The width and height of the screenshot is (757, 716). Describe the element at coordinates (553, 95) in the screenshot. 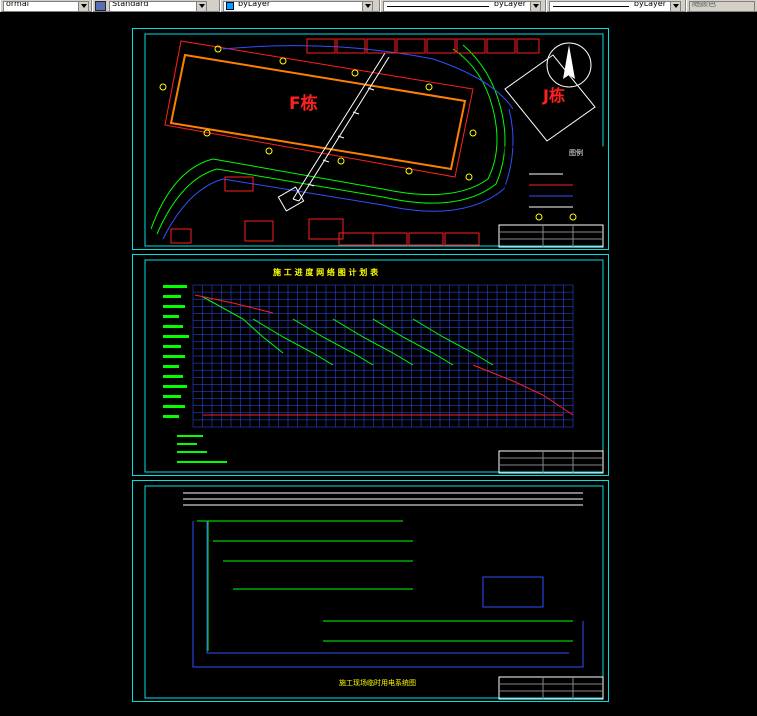

I see `building-j-label: J栋` at that location.